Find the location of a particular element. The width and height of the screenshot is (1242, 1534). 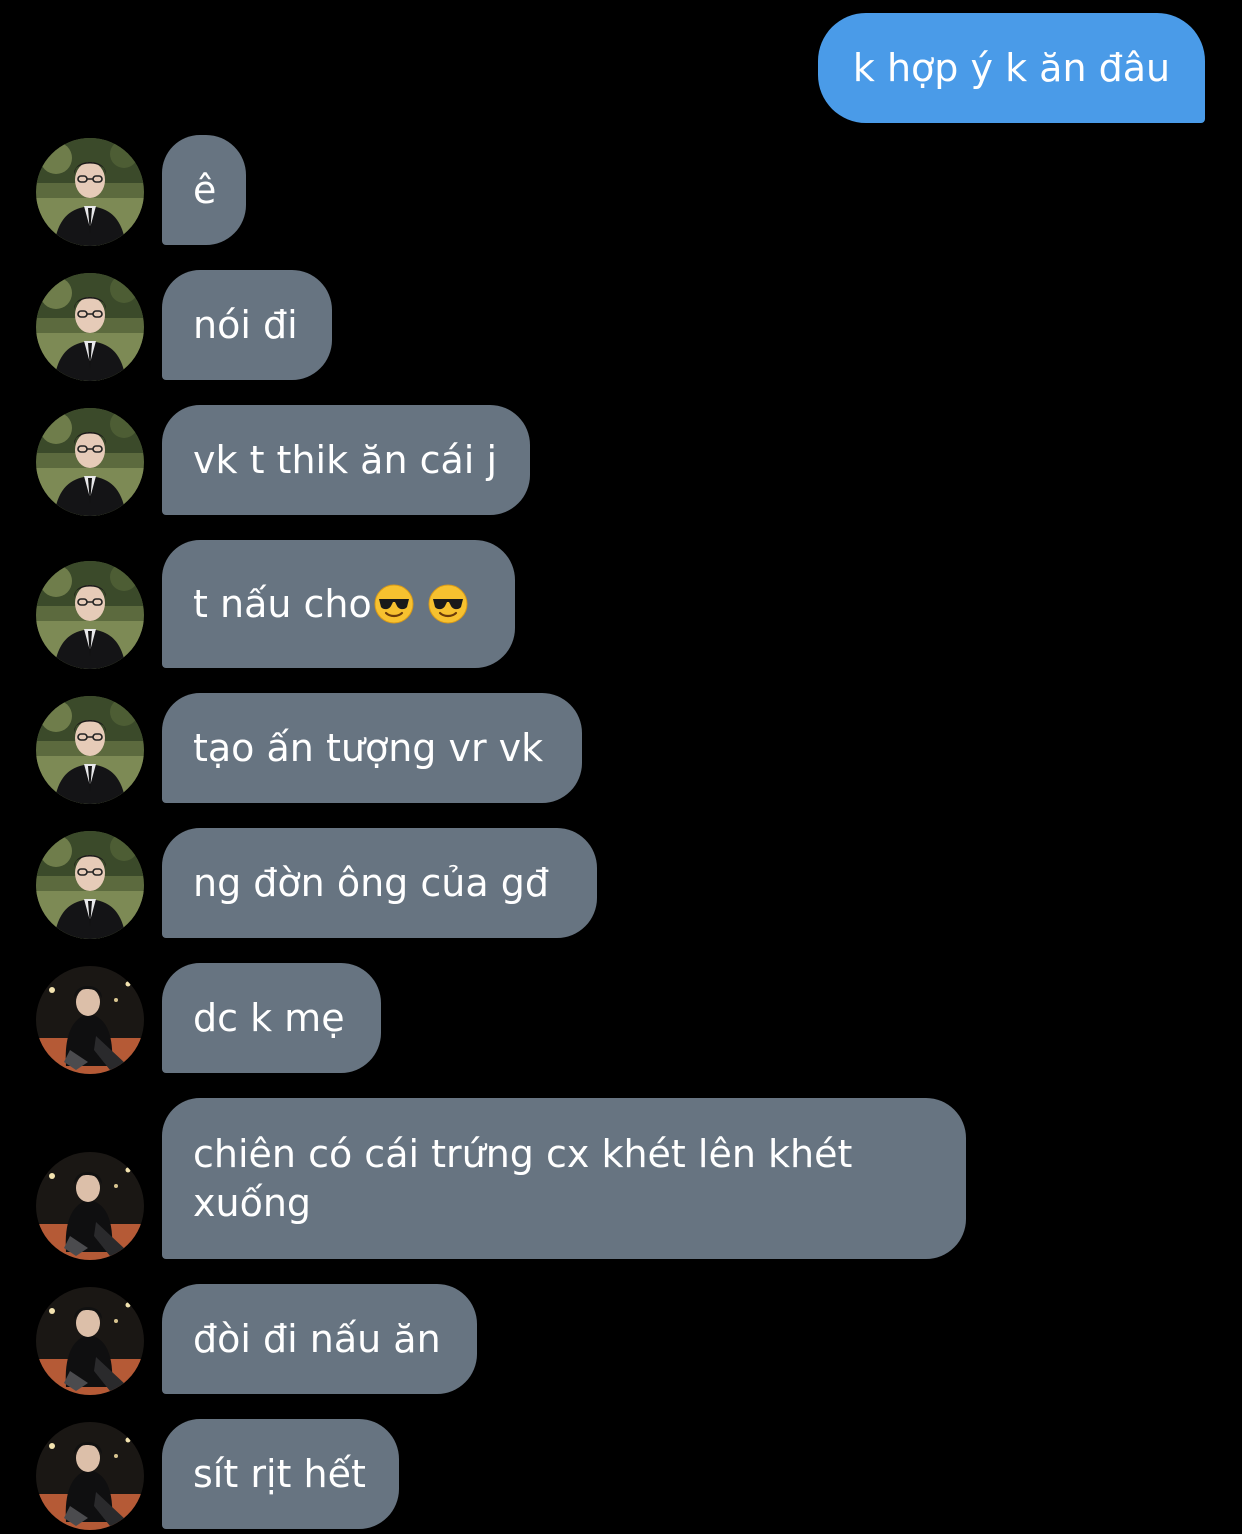

incoming-message: vk t thik ăn cái j is located at coordinates (346, 460).